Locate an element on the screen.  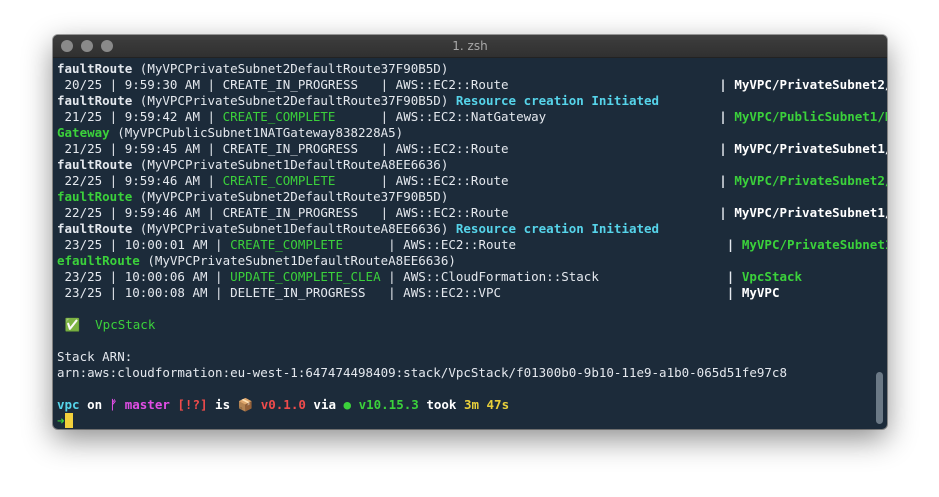
terminal-text: [!?] is located at coordinates (188, 404).